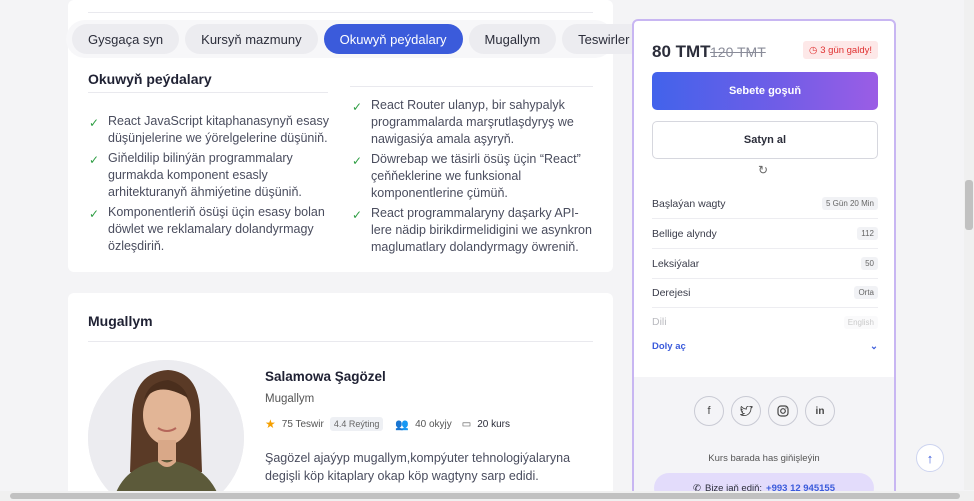  What do you see at coordinates (969, 245) in the screenshot?
I see `vertical-scrollbar` at bounding box center [969, 245].